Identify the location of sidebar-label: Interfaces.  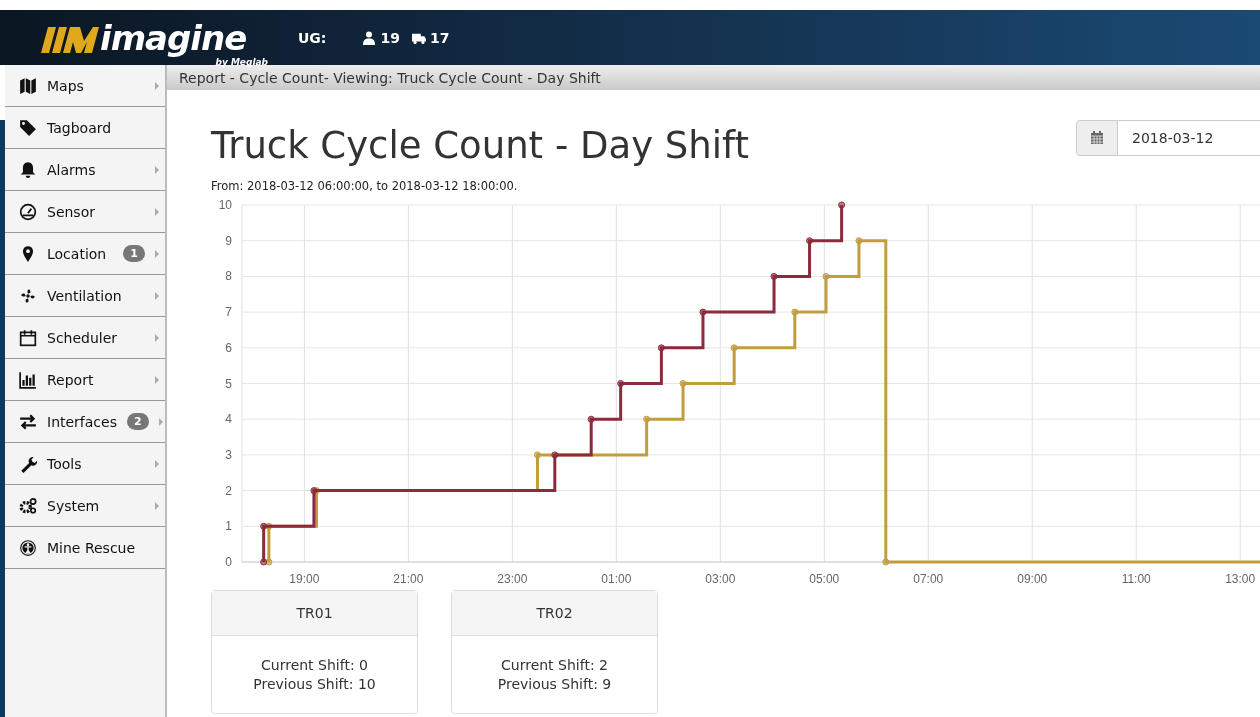
(82, 421).